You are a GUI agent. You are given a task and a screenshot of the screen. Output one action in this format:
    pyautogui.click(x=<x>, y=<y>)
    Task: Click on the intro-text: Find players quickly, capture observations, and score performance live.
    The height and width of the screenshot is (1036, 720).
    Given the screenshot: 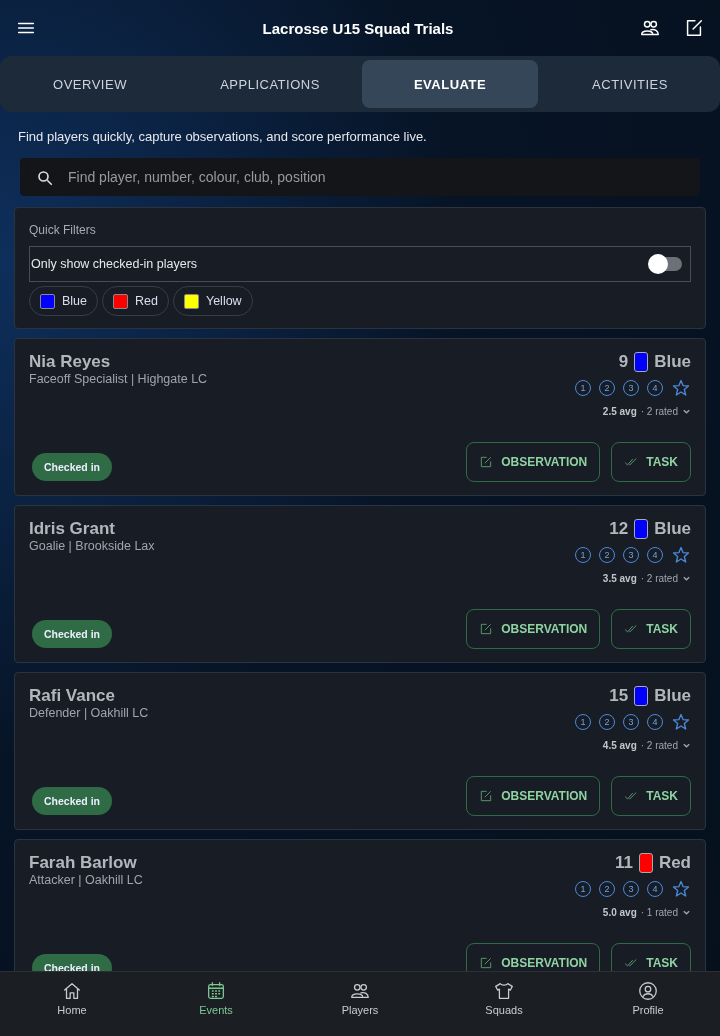 What is the action you would take?
    pyautogui.click(x=223, y=136)
    